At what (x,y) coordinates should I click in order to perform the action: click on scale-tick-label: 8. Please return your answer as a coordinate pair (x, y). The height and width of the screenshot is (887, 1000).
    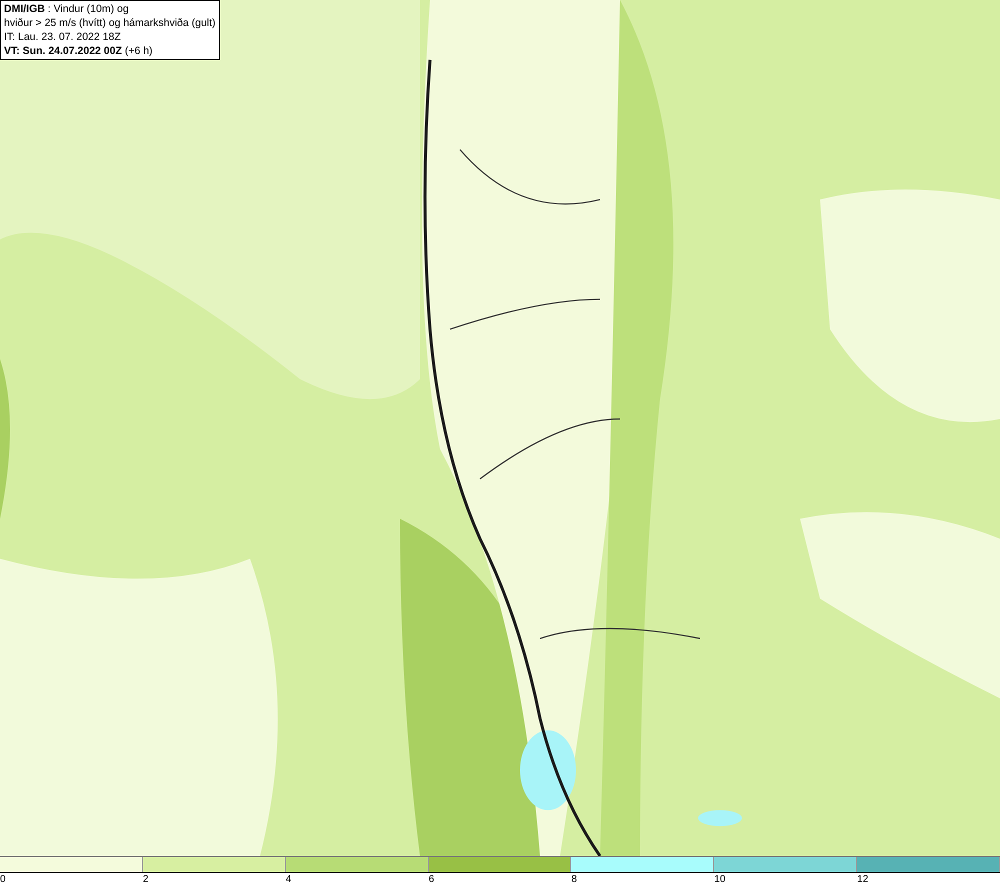
    Looking at the image, I should click on (574, 880).